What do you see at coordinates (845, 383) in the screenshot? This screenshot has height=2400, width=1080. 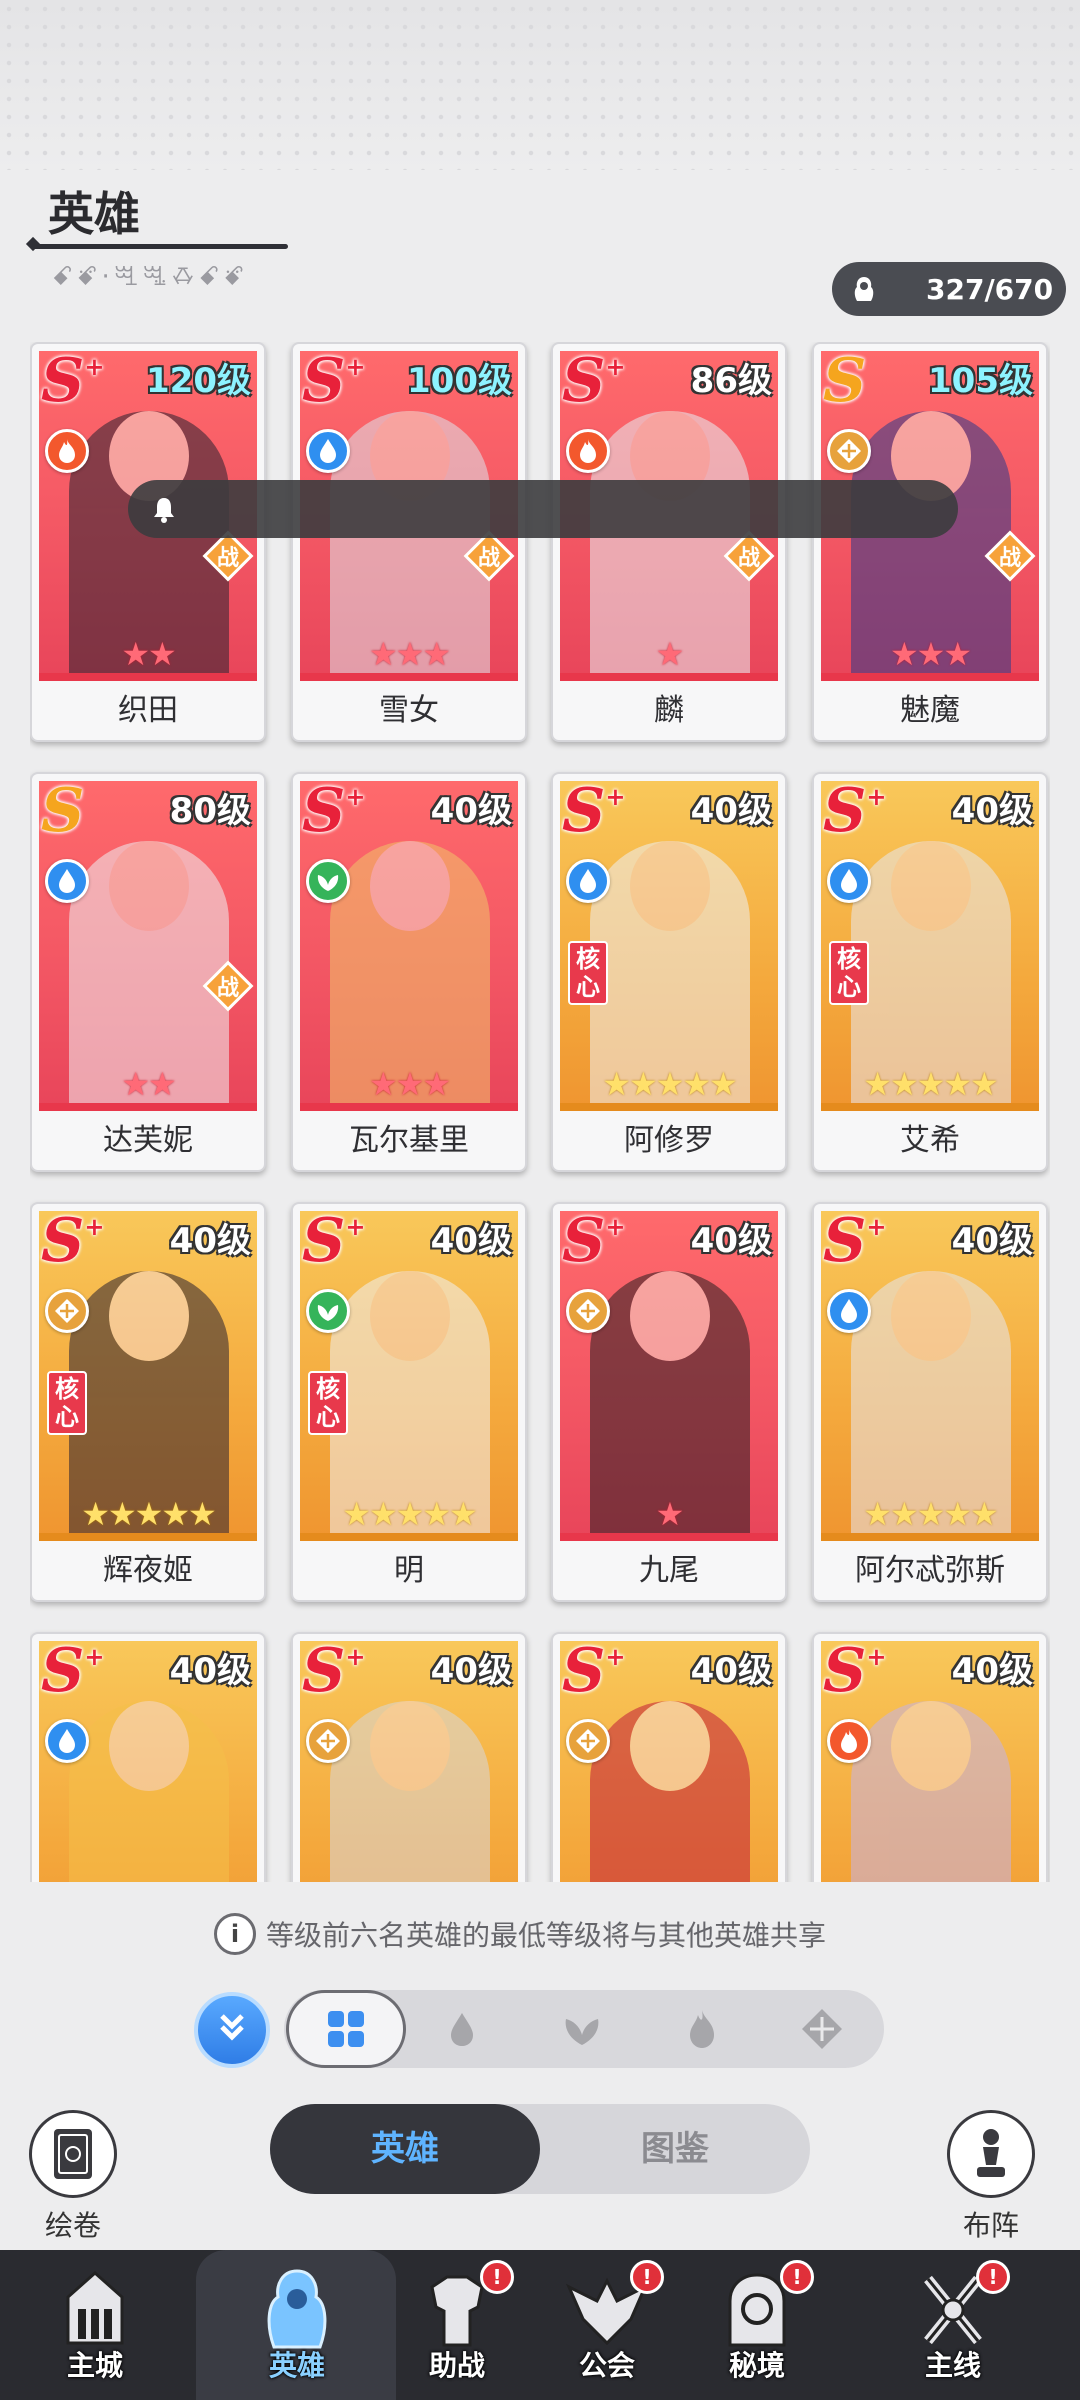 I see `rank-badge: S` at bounding box center [845, 383].